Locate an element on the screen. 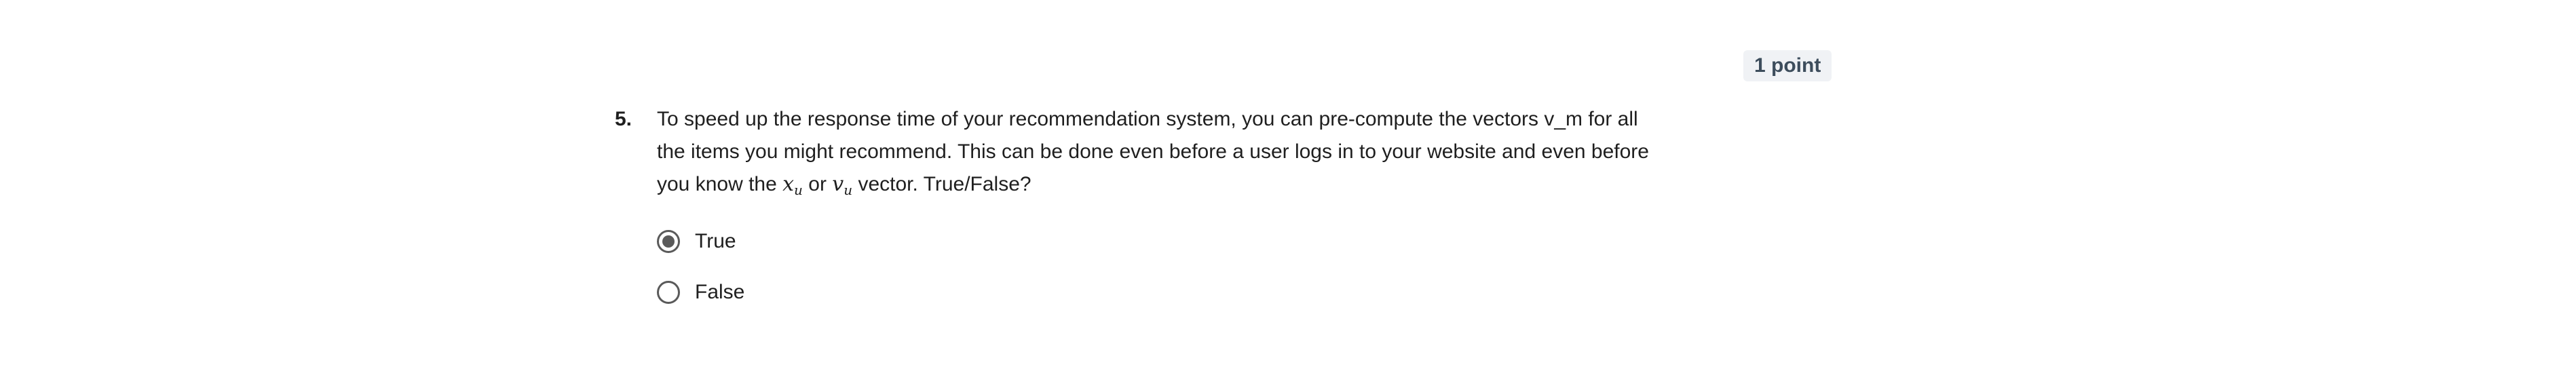  radio-selected-dot is located at coordinates (669, 242).